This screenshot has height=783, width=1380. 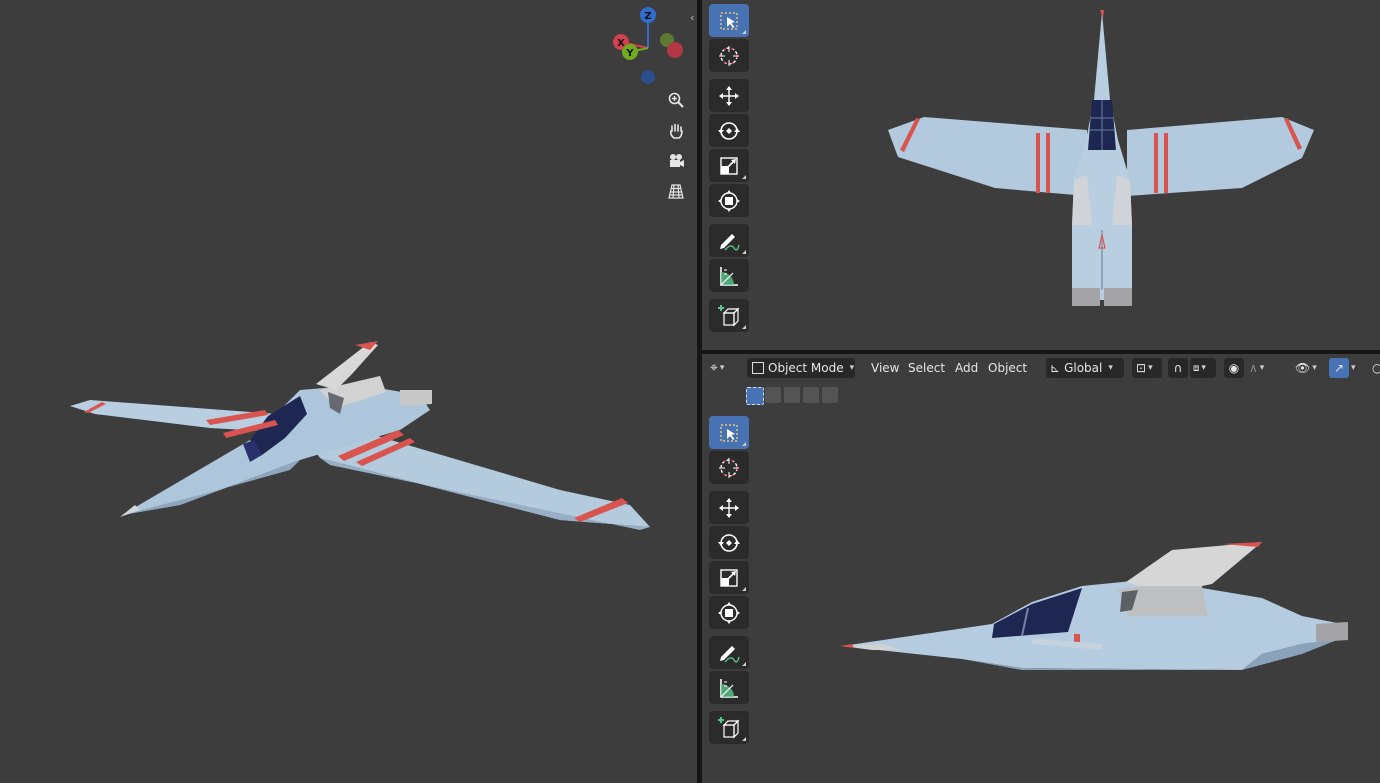 What do you see at coordinates (676, 161) in the screenshot?
I see `camera-icon` at bounding box center [676, 161].